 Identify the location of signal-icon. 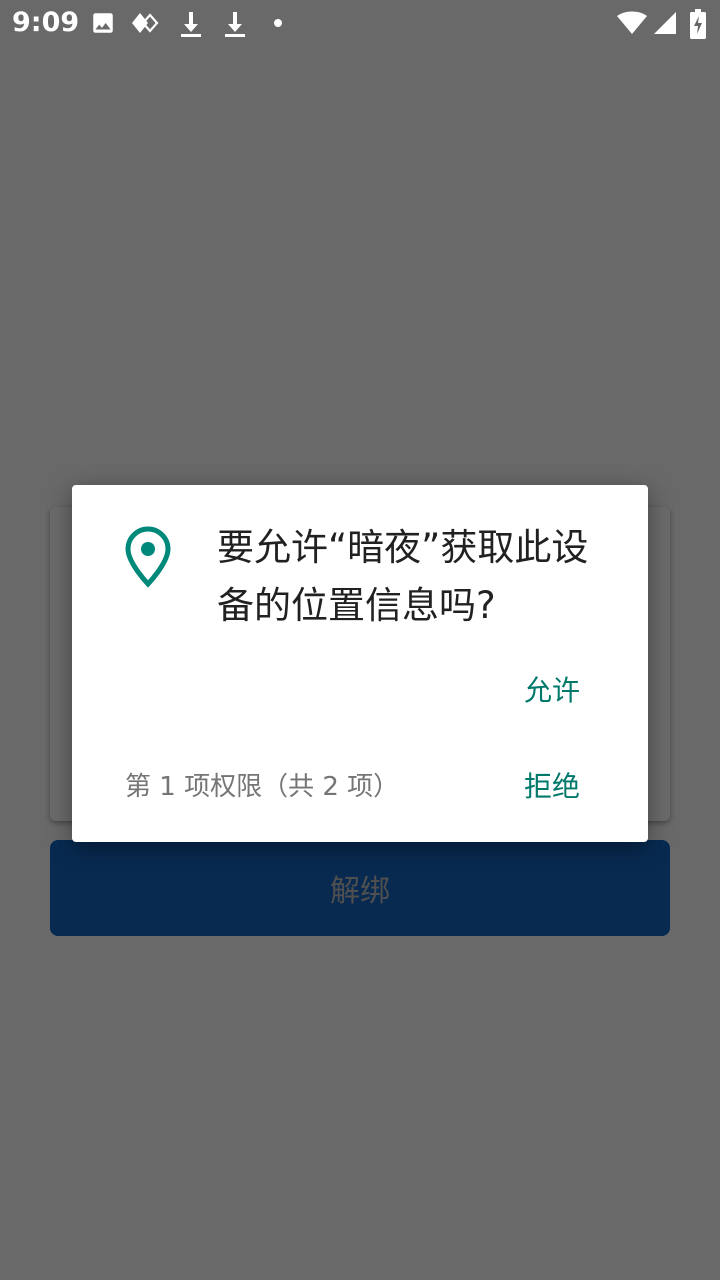
(665, 24).